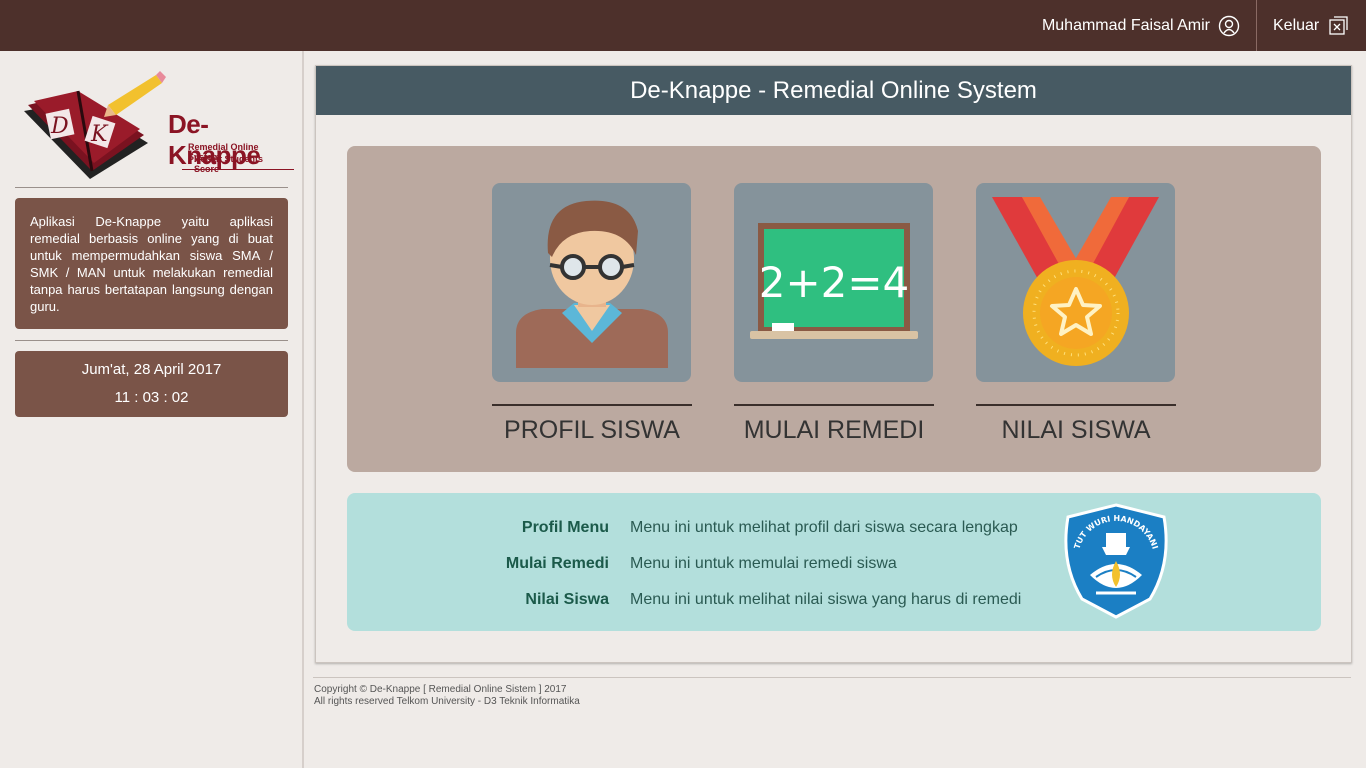 The height and width of the screenshot is (768, 1366). I want to click on svg-text: D, so click(59, 126).